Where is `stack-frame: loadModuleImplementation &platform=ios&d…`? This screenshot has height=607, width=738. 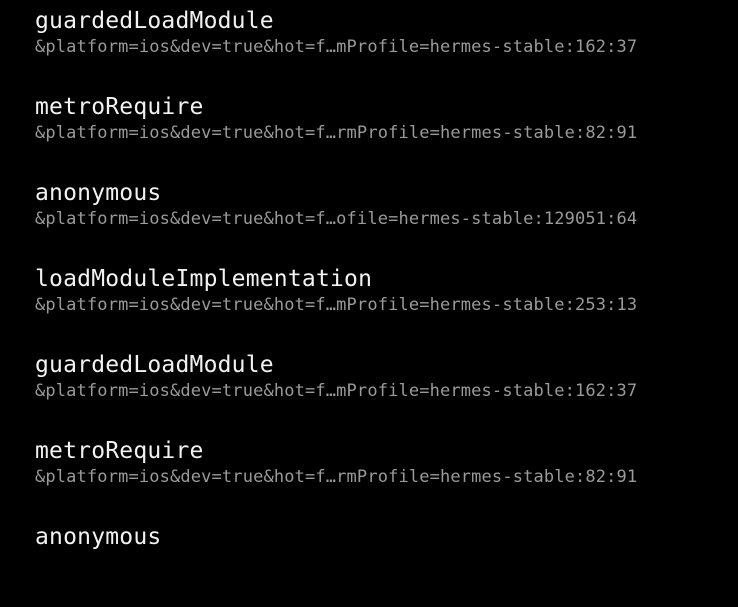
stack-frame: loadModuleImplementation &platform=ios&d… is located at coordinates (386, 306).